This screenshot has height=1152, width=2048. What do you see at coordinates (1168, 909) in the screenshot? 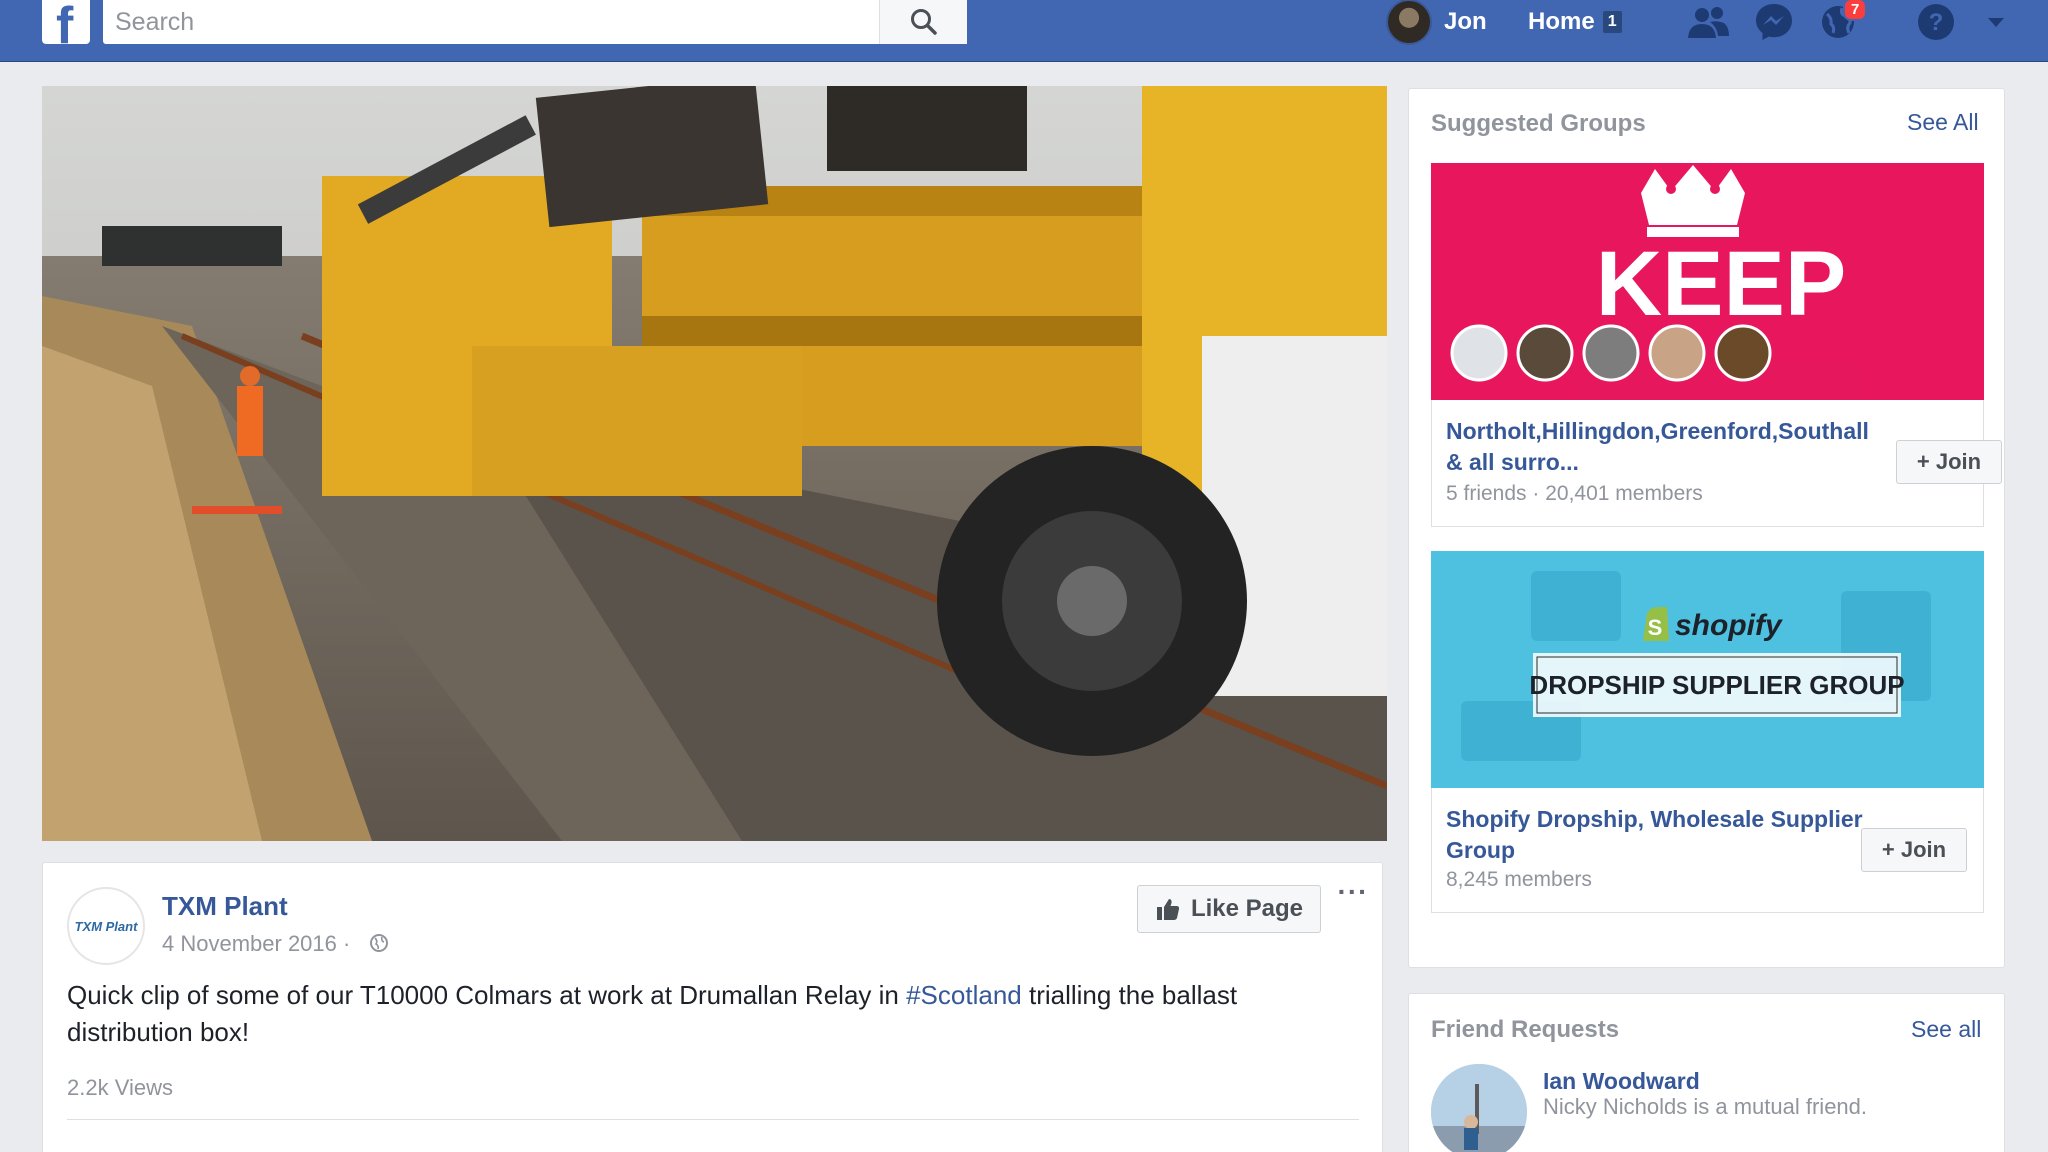
I see `thumbs-up-icon` at bounding box center [1168, 909].